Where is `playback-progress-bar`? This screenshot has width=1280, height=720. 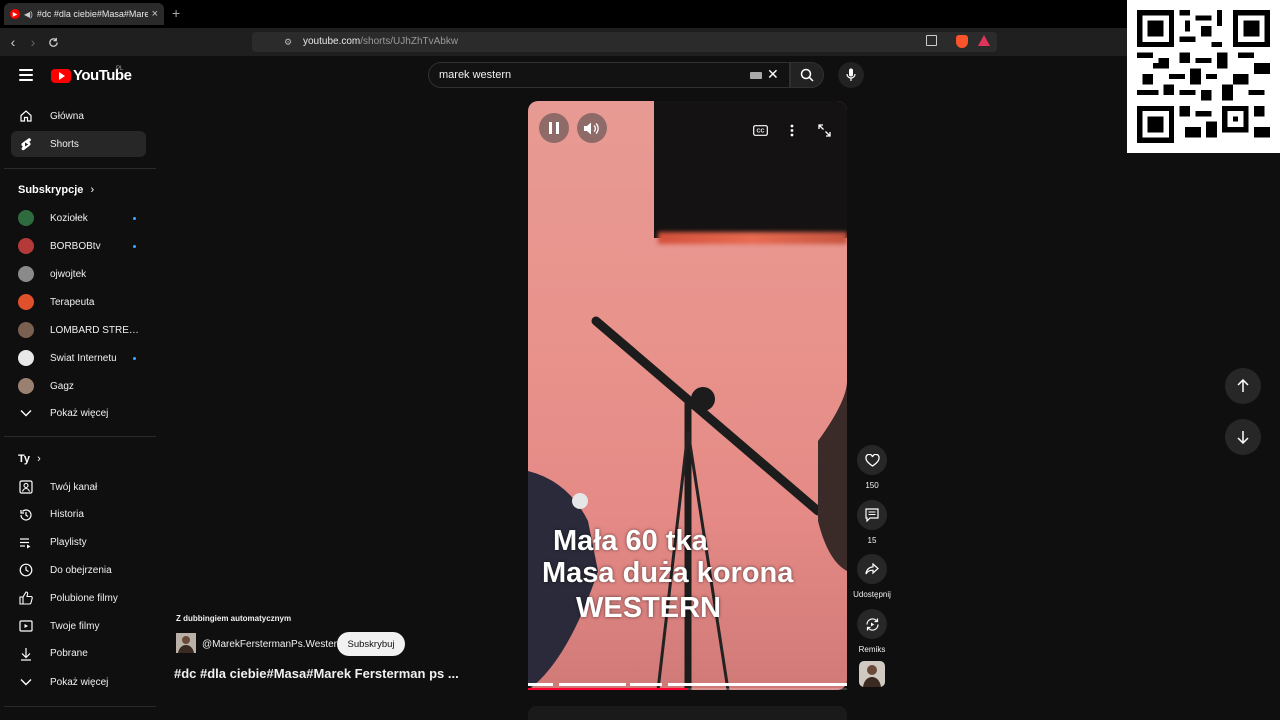 playback-progress-bar is located at coordinates (687, 689).